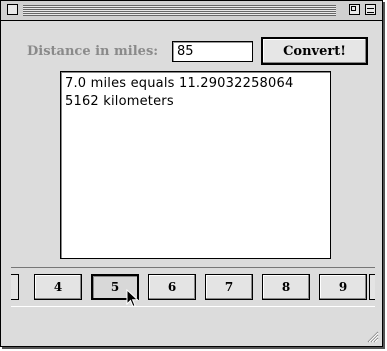 The image size is (387, 351). Describe the element at coordinates (286, 287) in the screenshot. I see `number-button-8: 8` at that location.